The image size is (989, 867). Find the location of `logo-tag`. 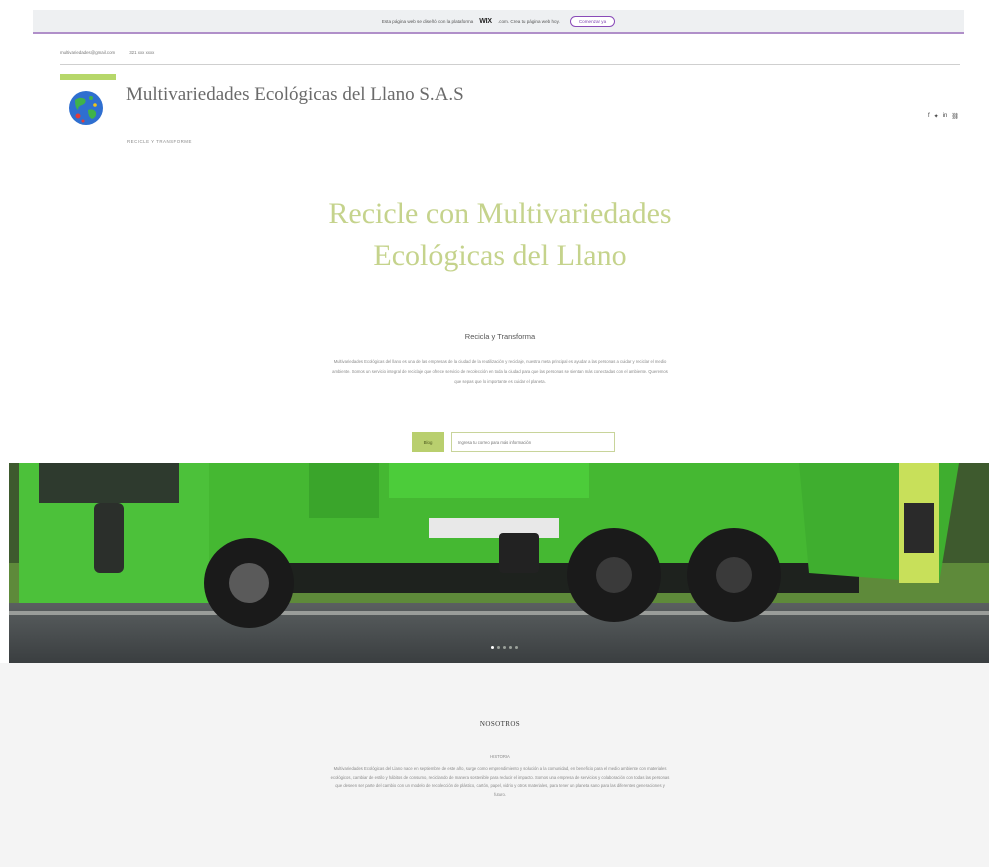

logo-tag is located at coordinates (88, 77).